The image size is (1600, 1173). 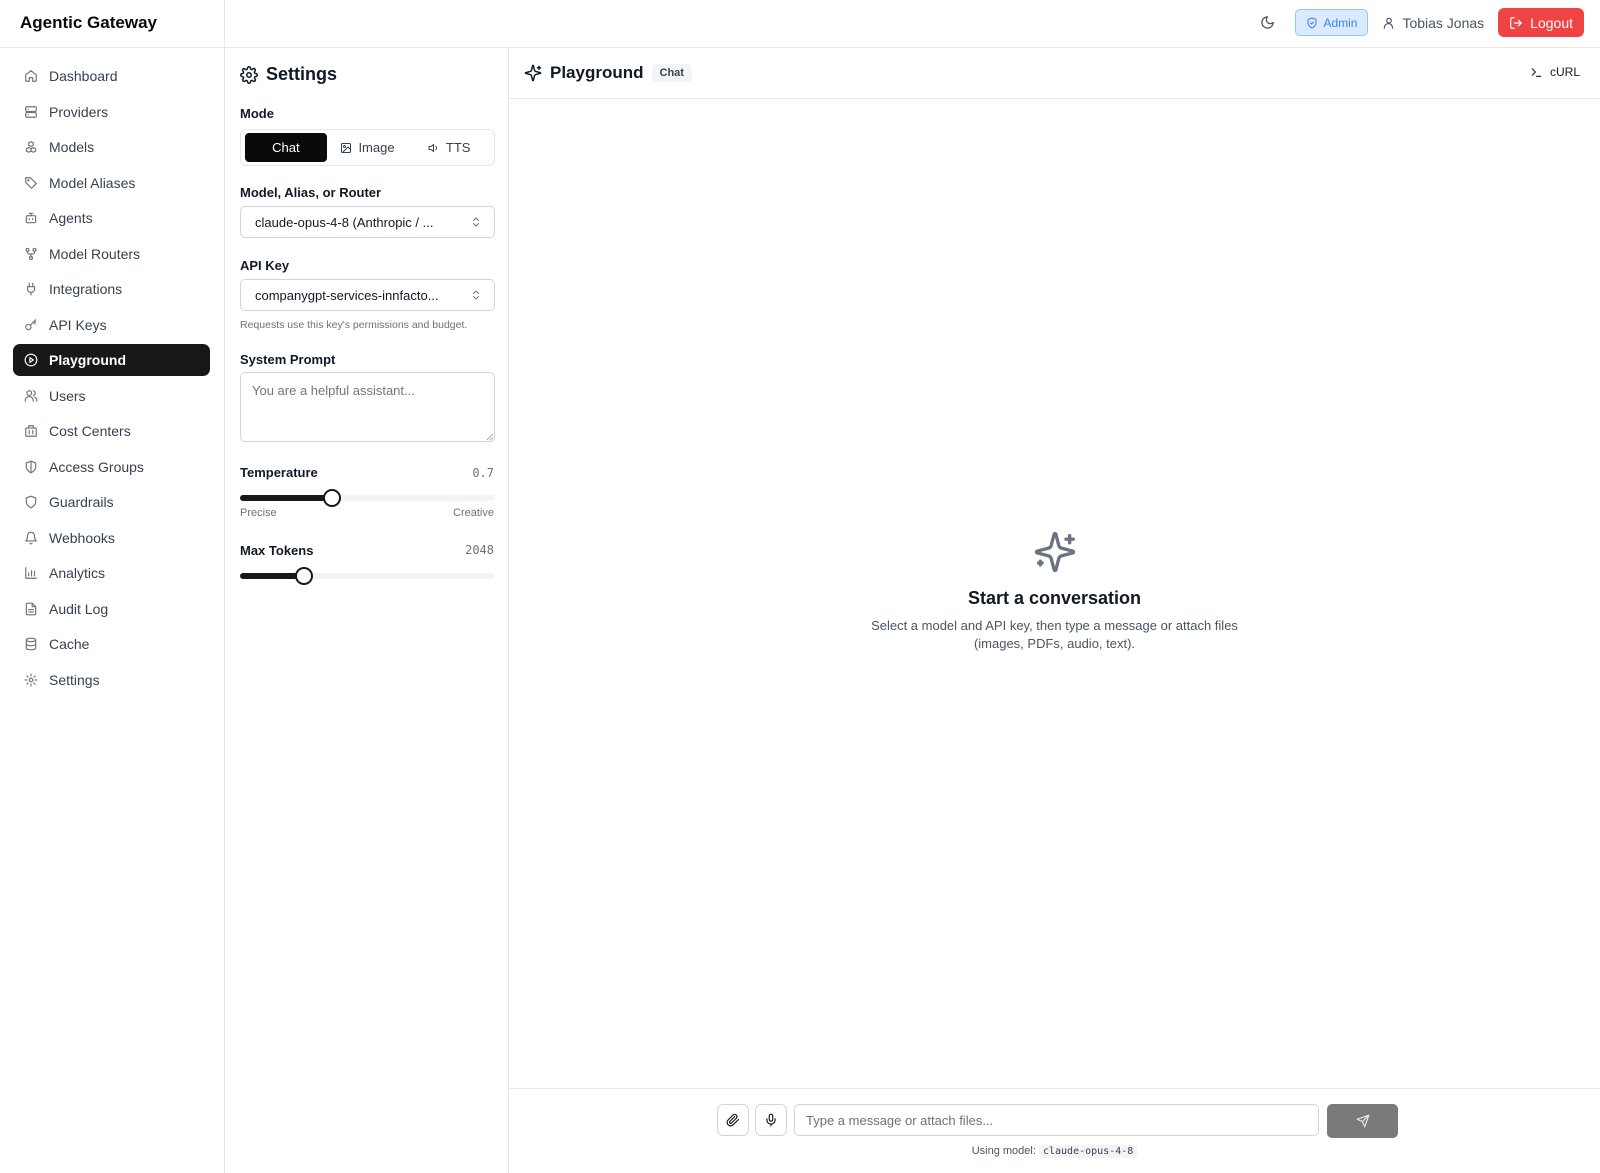 What do you see at coordinates (69, 644) in the screenshot?
I see `sidebar-item-label: Cache` at bounding box center [69, 644].